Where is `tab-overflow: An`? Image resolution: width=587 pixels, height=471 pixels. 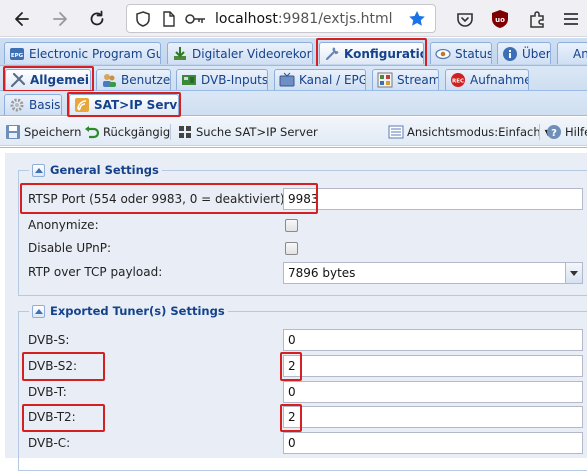 tab-overflow: An is located at coordinates (572, 53).